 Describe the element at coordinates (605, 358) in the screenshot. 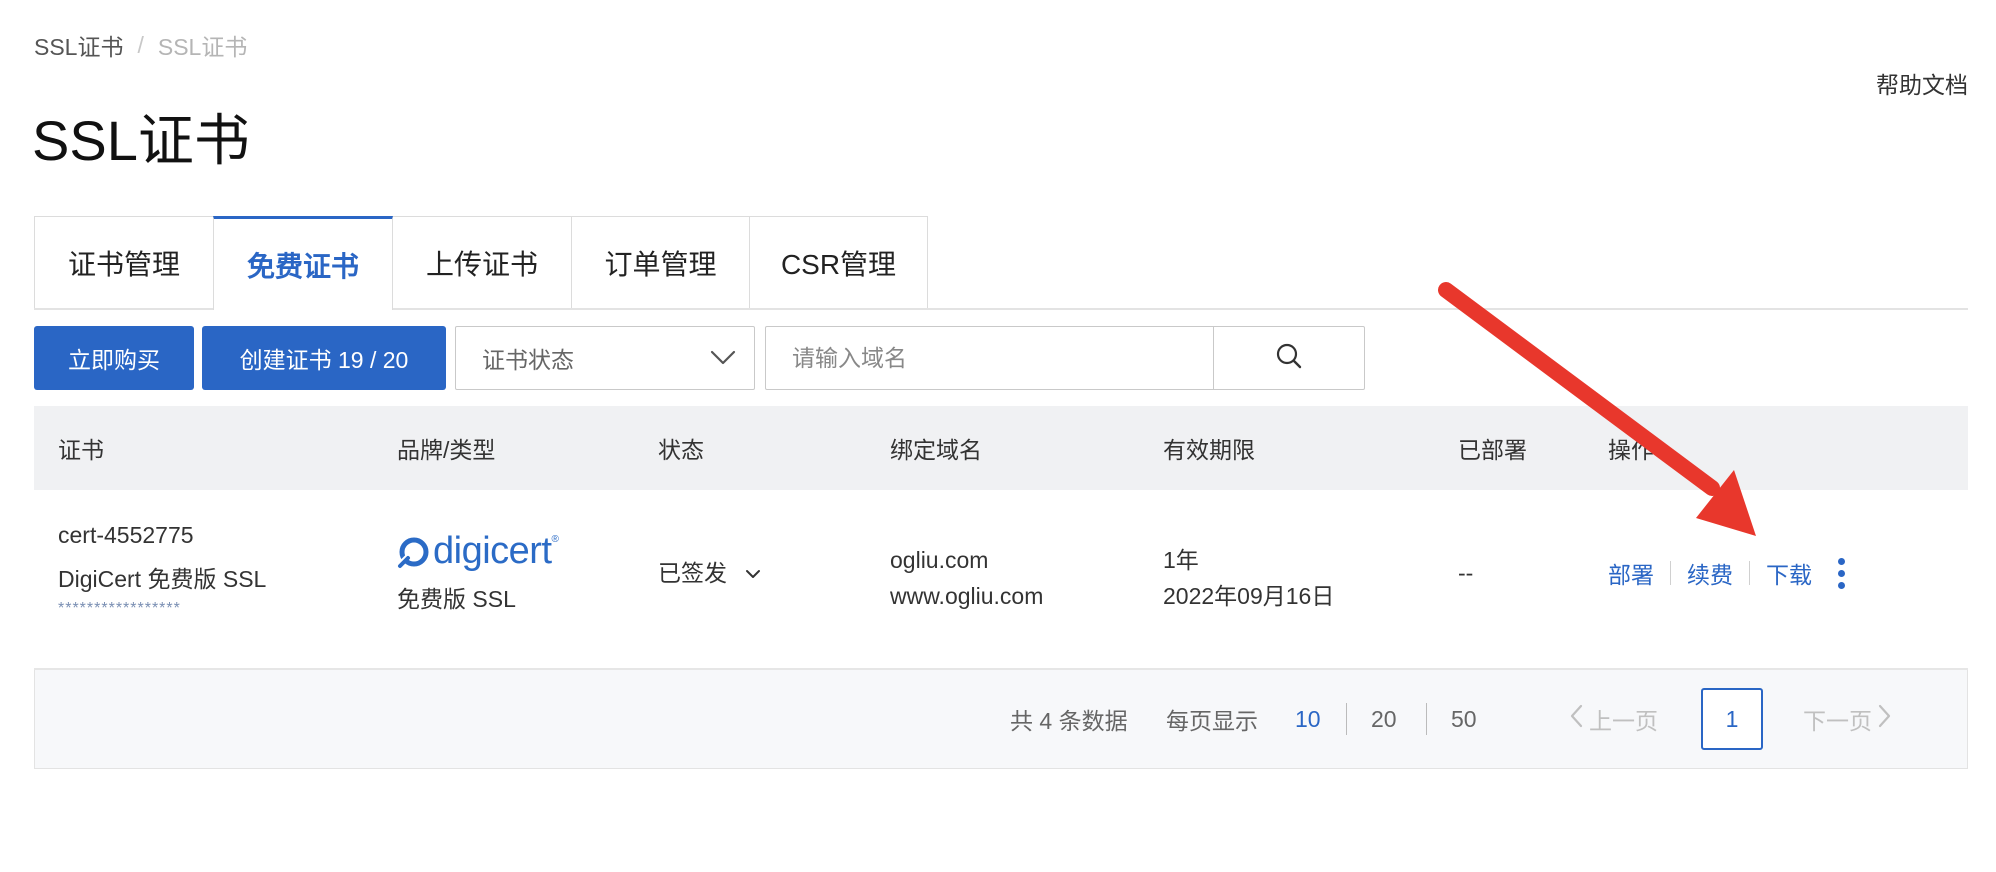

I see `cert-status-select: 证书状态` at that location.